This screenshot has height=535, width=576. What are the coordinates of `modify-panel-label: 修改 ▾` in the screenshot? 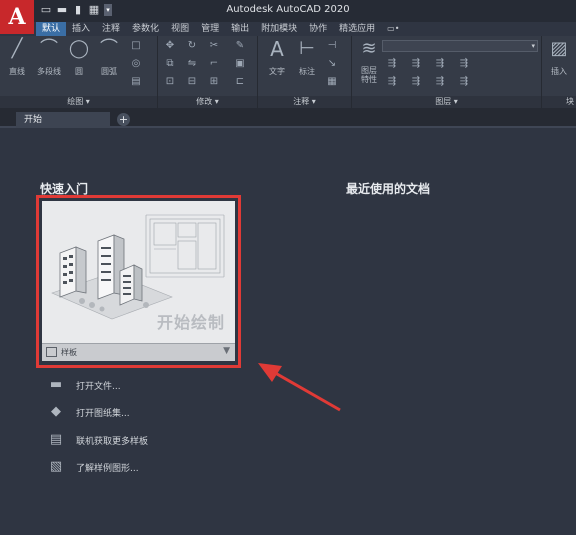 It's located at (207, 102).